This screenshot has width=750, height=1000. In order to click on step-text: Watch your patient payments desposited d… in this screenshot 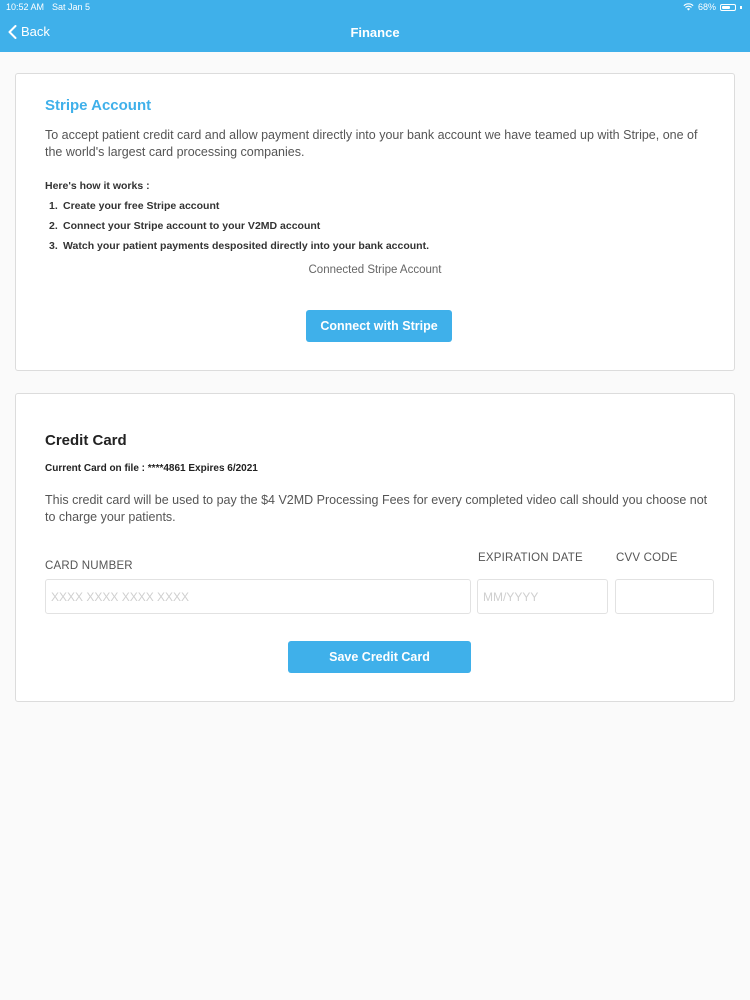, I will do `click(246, 246)`.